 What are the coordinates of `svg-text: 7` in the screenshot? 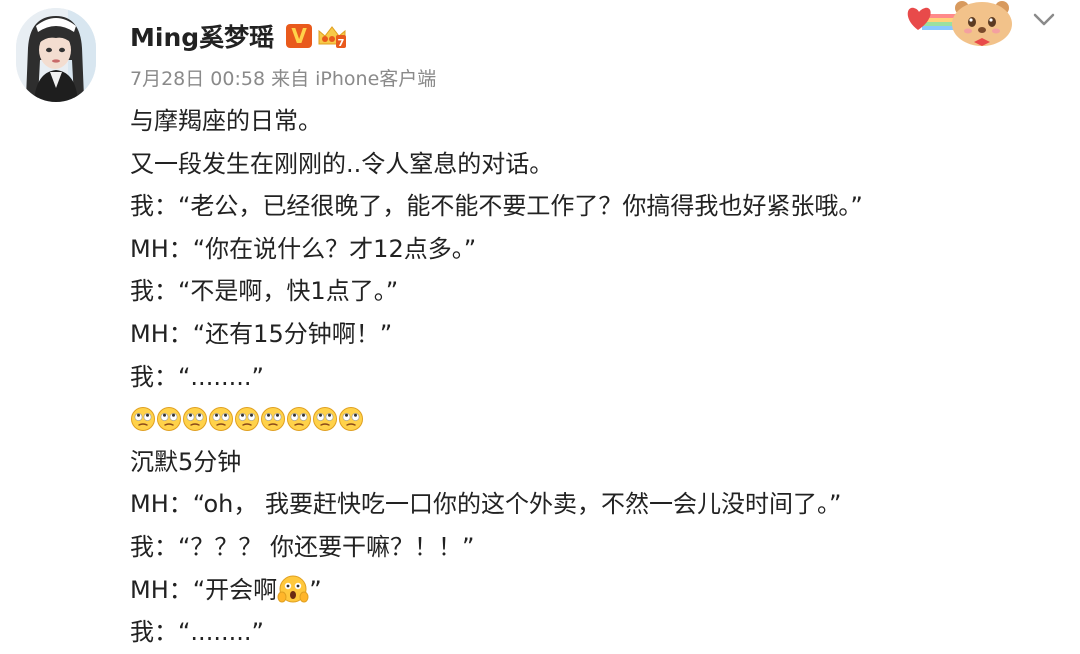 It's located at (341, 43).